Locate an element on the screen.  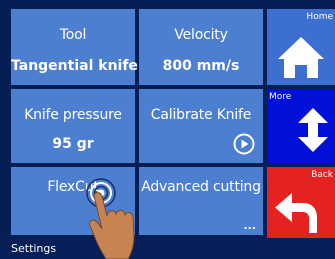
knife-pressure-value: 95 gr is located at coordinates (73, 144).